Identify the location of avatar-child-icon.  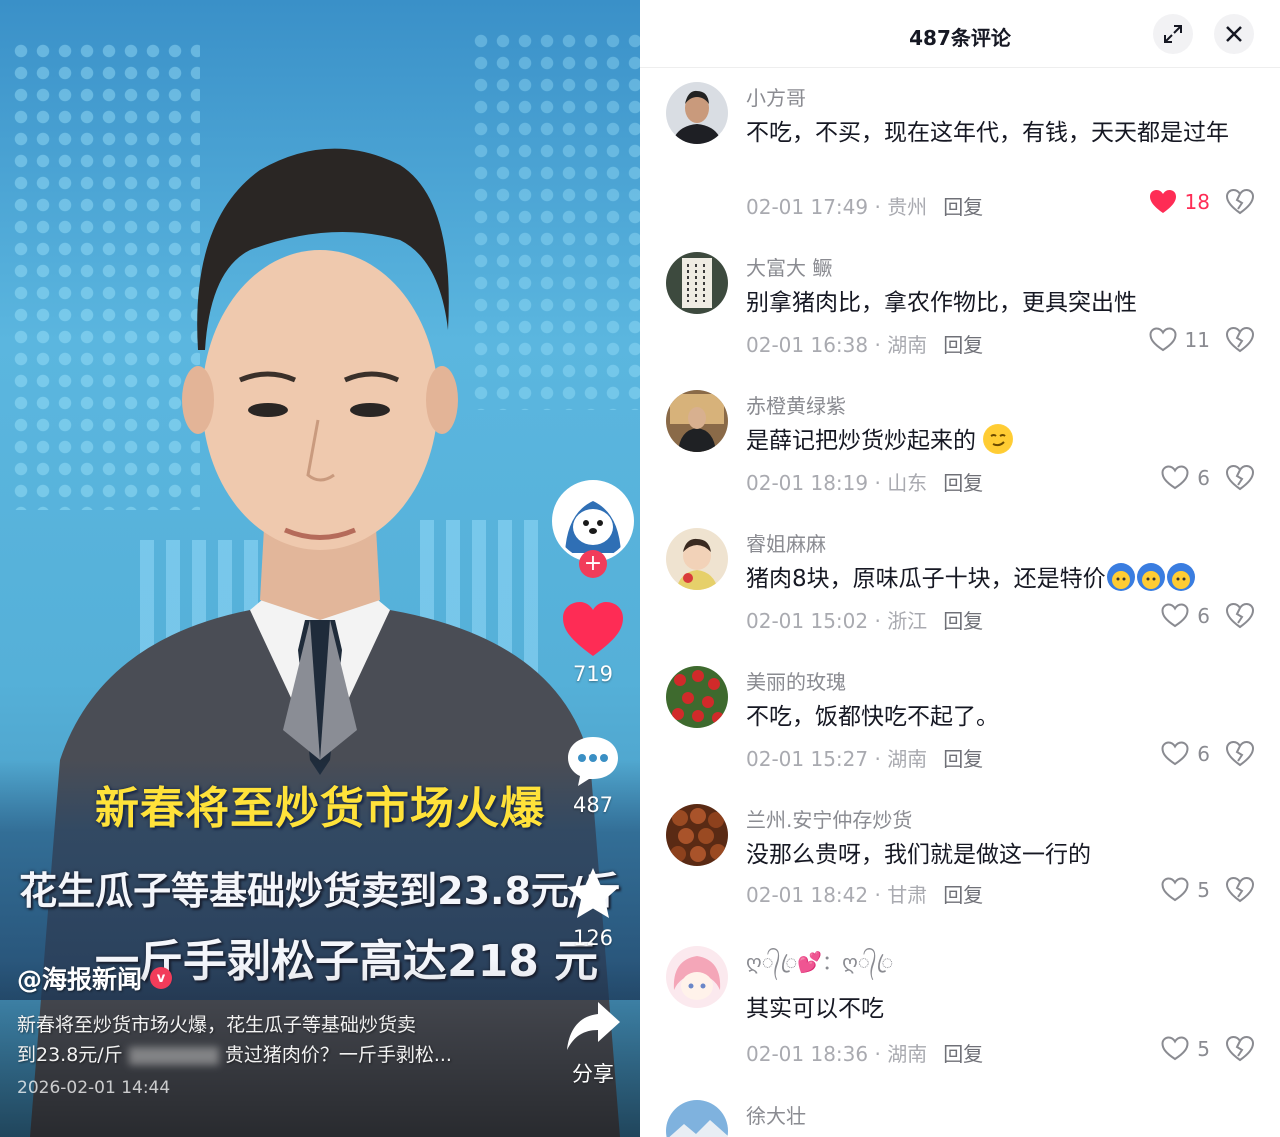
(697, 559).